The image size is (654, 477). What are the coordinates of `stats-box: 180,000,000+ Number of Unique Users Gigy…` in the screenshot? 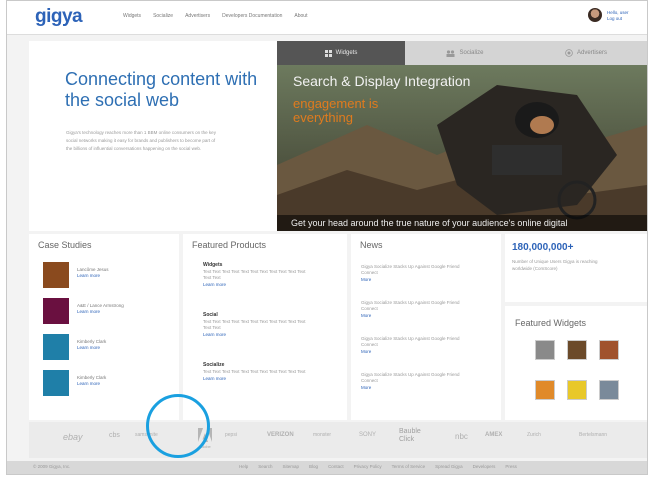 It's located at (576, 268).